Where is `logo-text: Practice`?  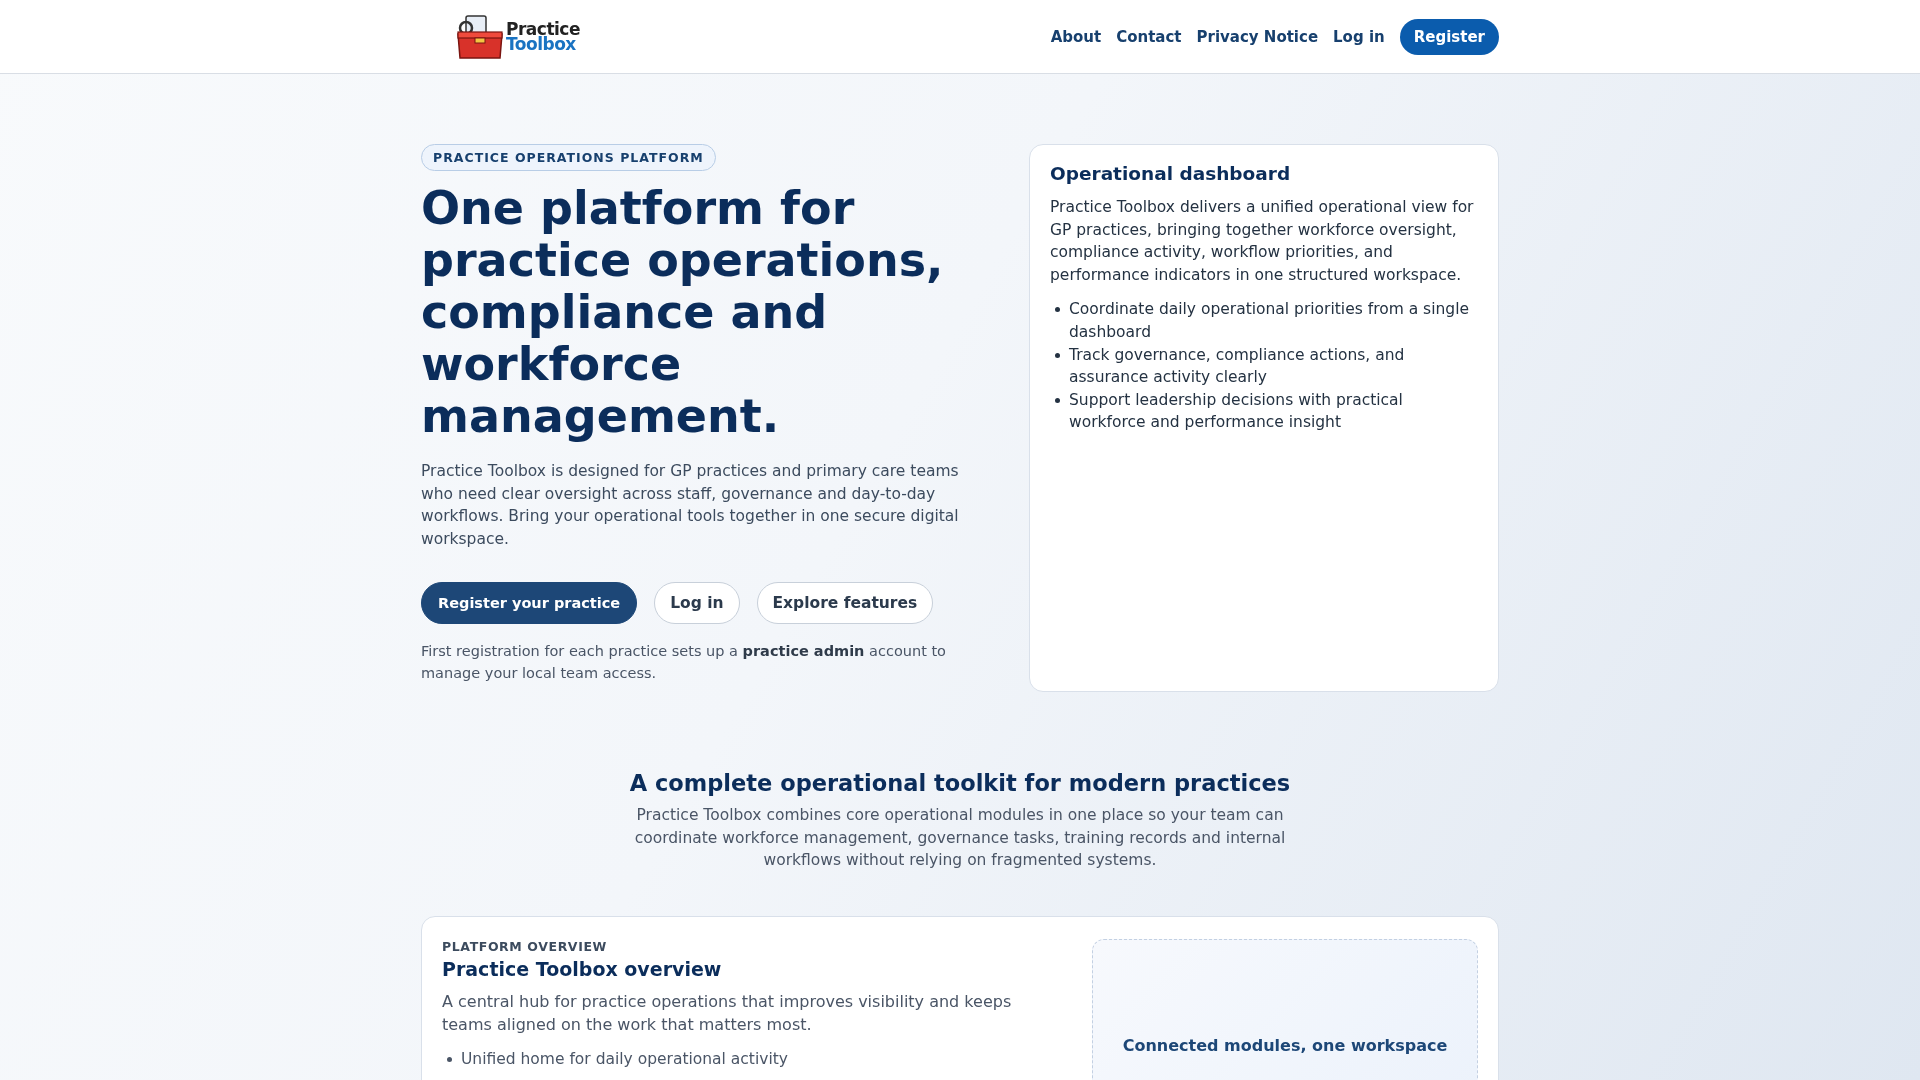 logo-text: Practice is located at coordinates (543, 29).